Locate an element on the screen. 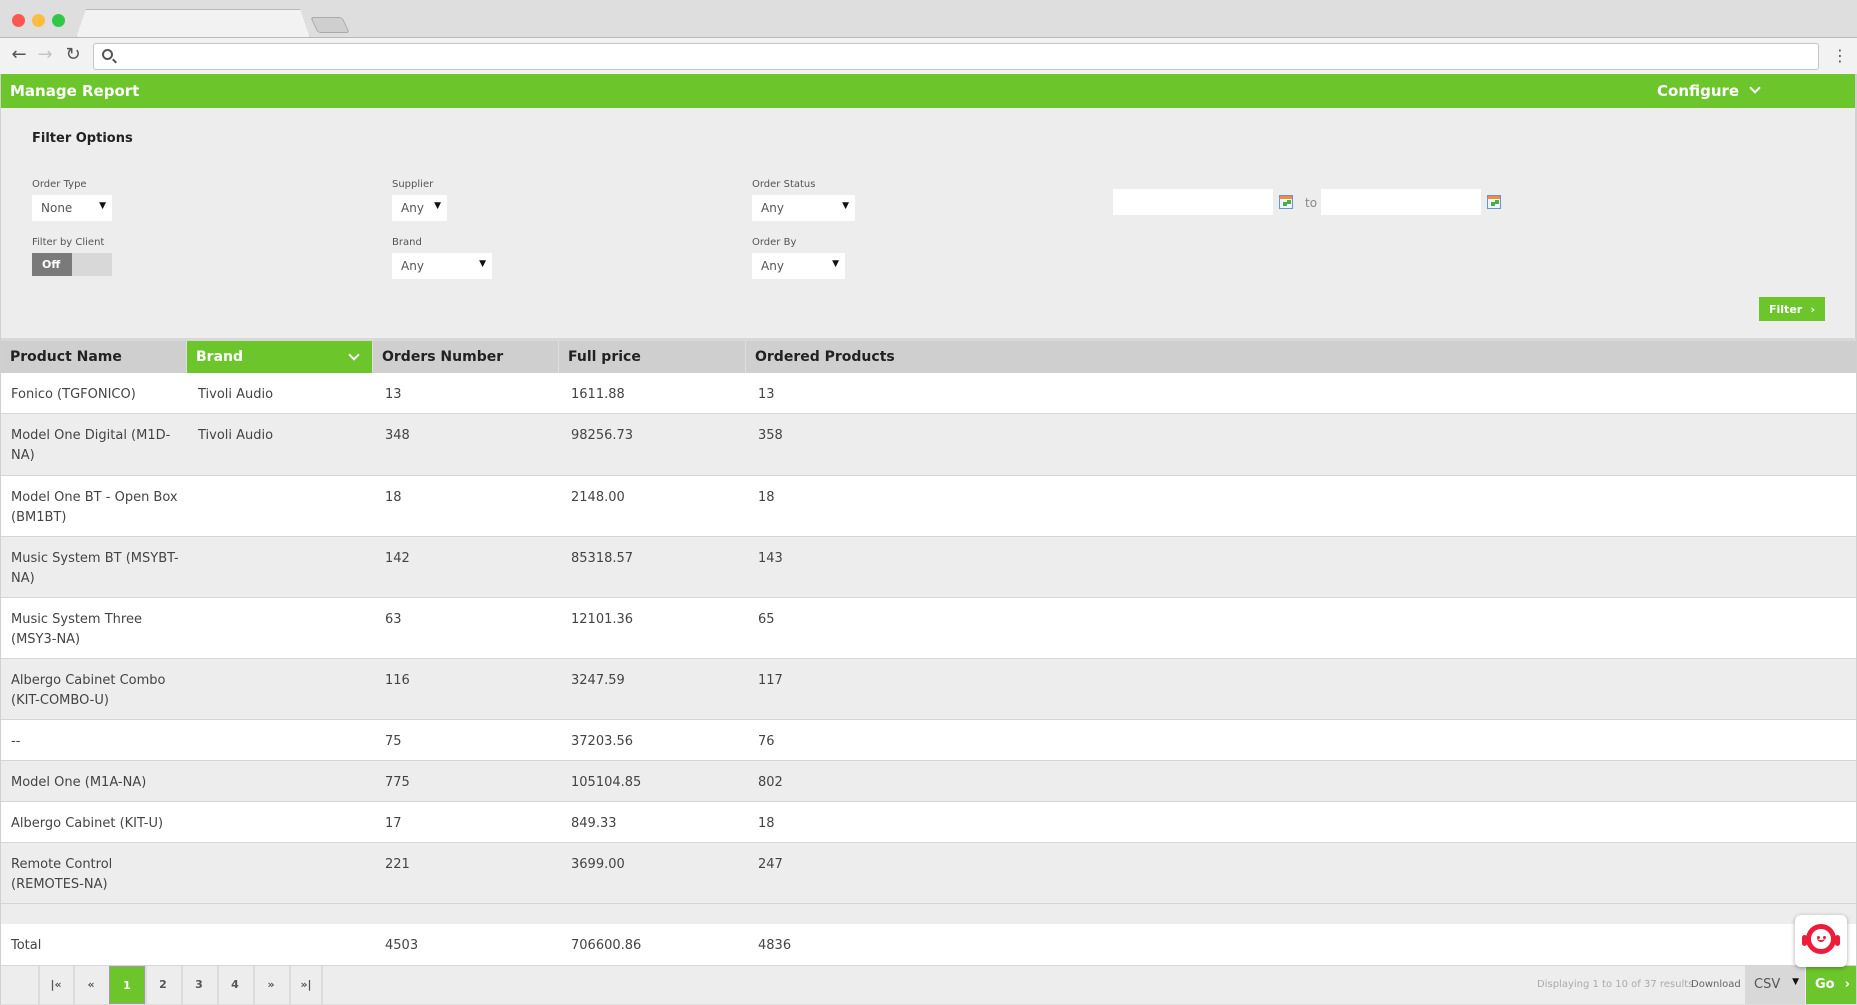 Image resolution: width=1857 pixels, height=1005 pixels. browser-tab is located at coordinates (193, 23).